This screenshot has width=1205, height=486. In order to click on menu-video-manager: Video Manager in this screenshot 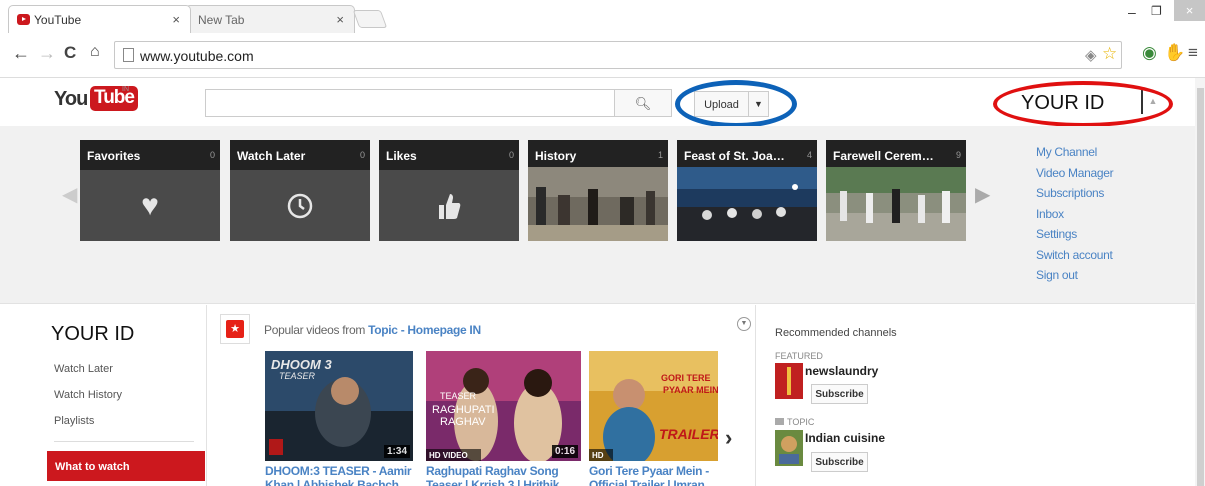, I will do `click(1075, 173)`.